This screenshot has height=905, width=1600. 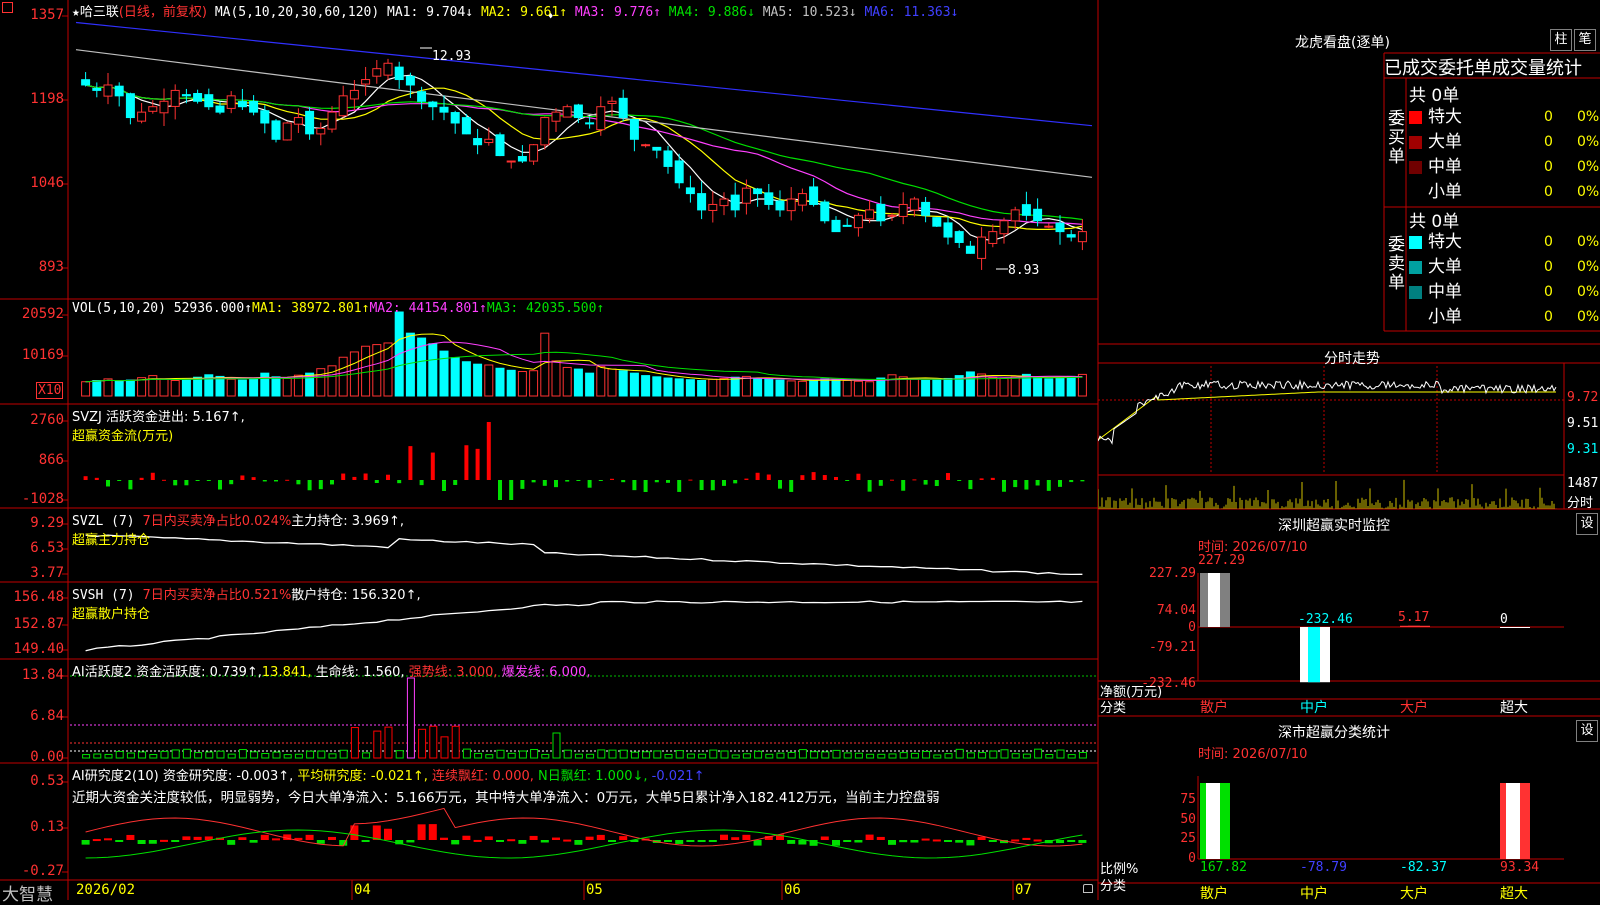 I want to click on order-type-label: 小单, so click(x=1445, y=317).